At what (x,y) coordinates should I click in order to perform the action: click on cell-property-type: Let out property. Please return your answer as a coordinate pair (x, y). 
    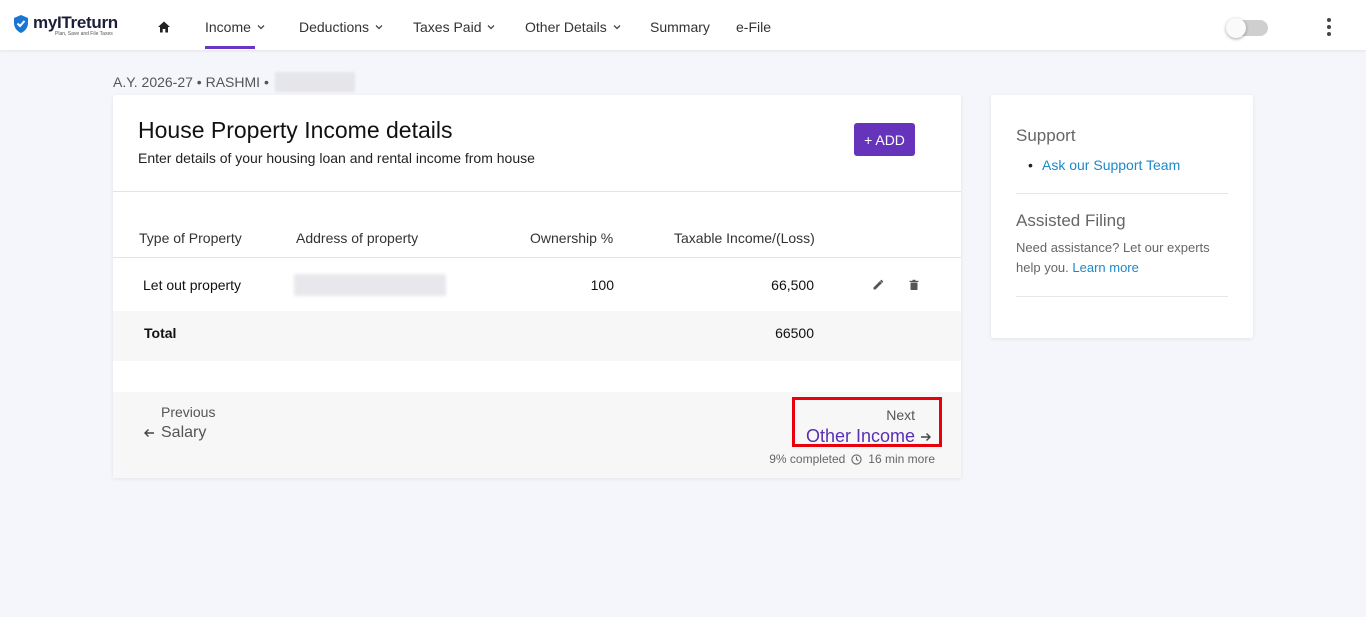
    Looking at the image, I should click on (192, 285).